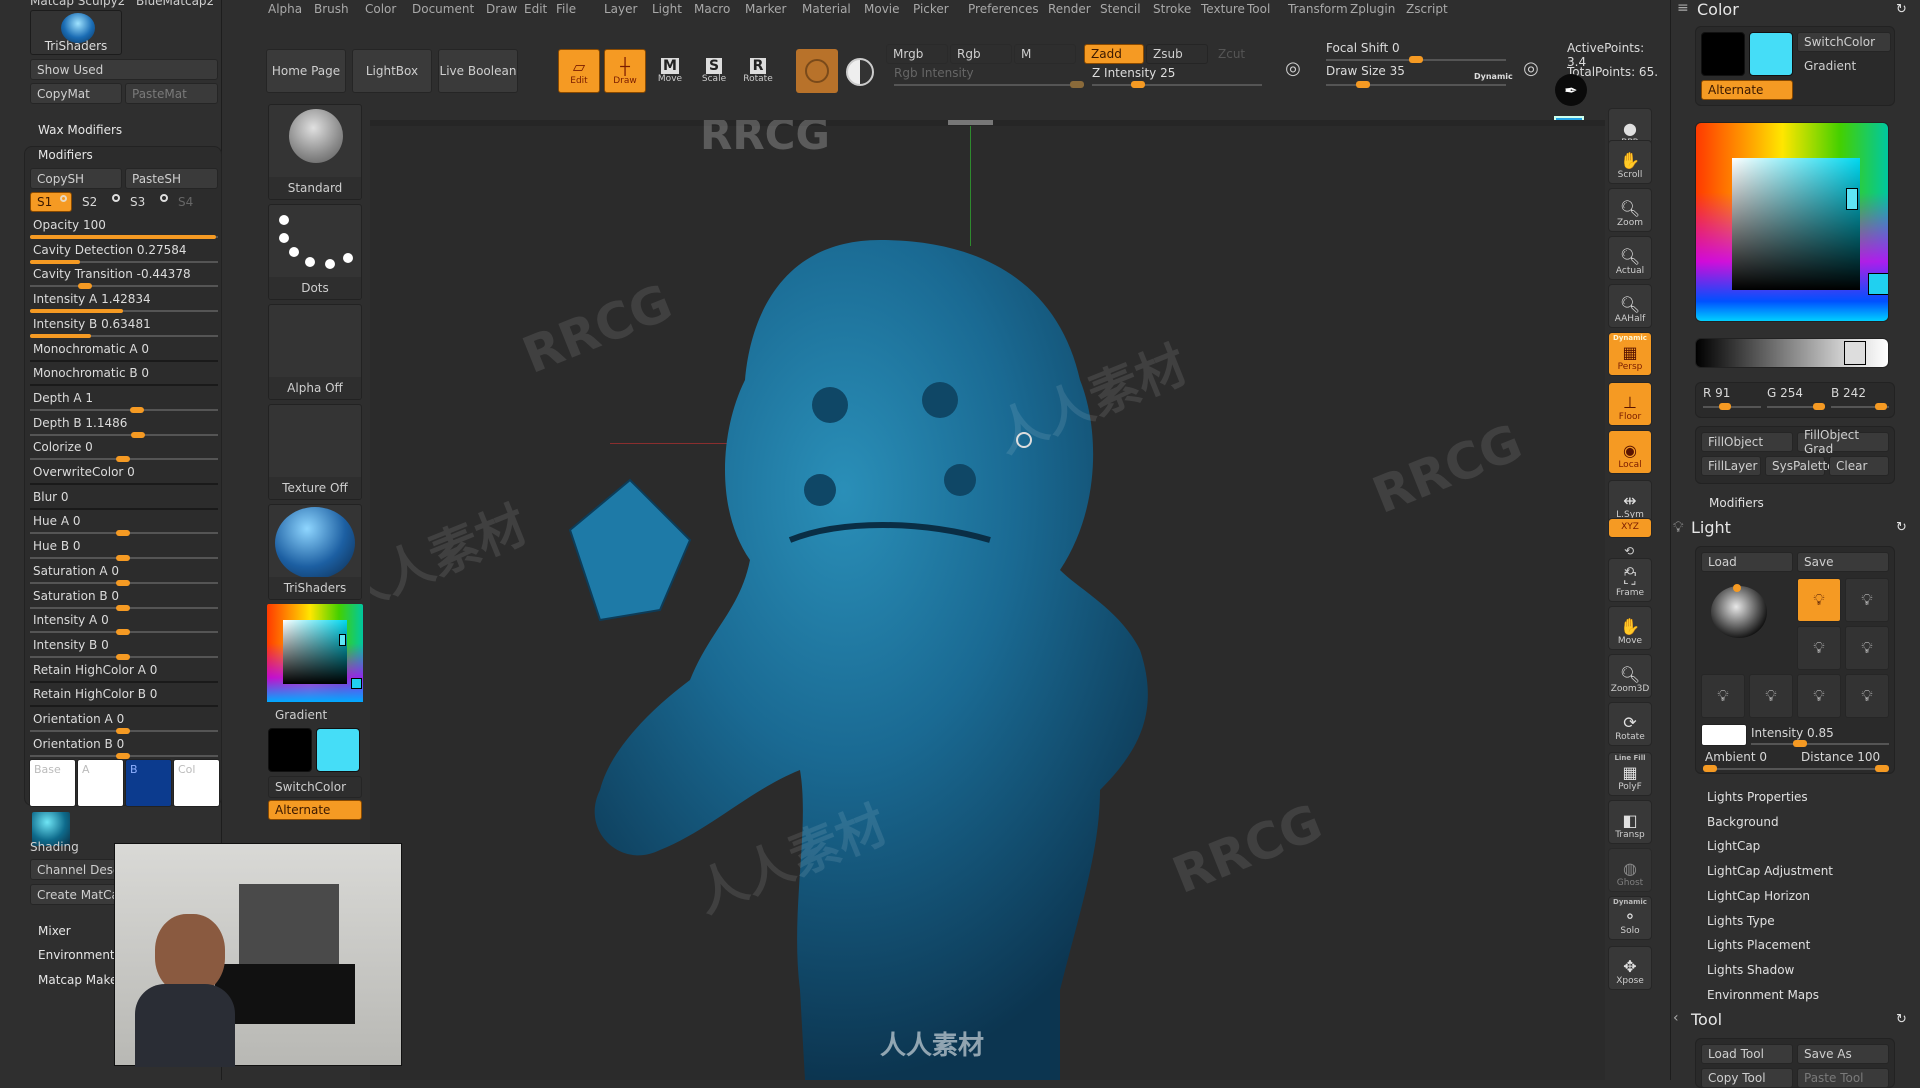  What do you see at coordinates (1757, 797) in the screenshot?
I see `light-subpanel-lights-properties: Lights Properties` at bounding box center [1757, 797].